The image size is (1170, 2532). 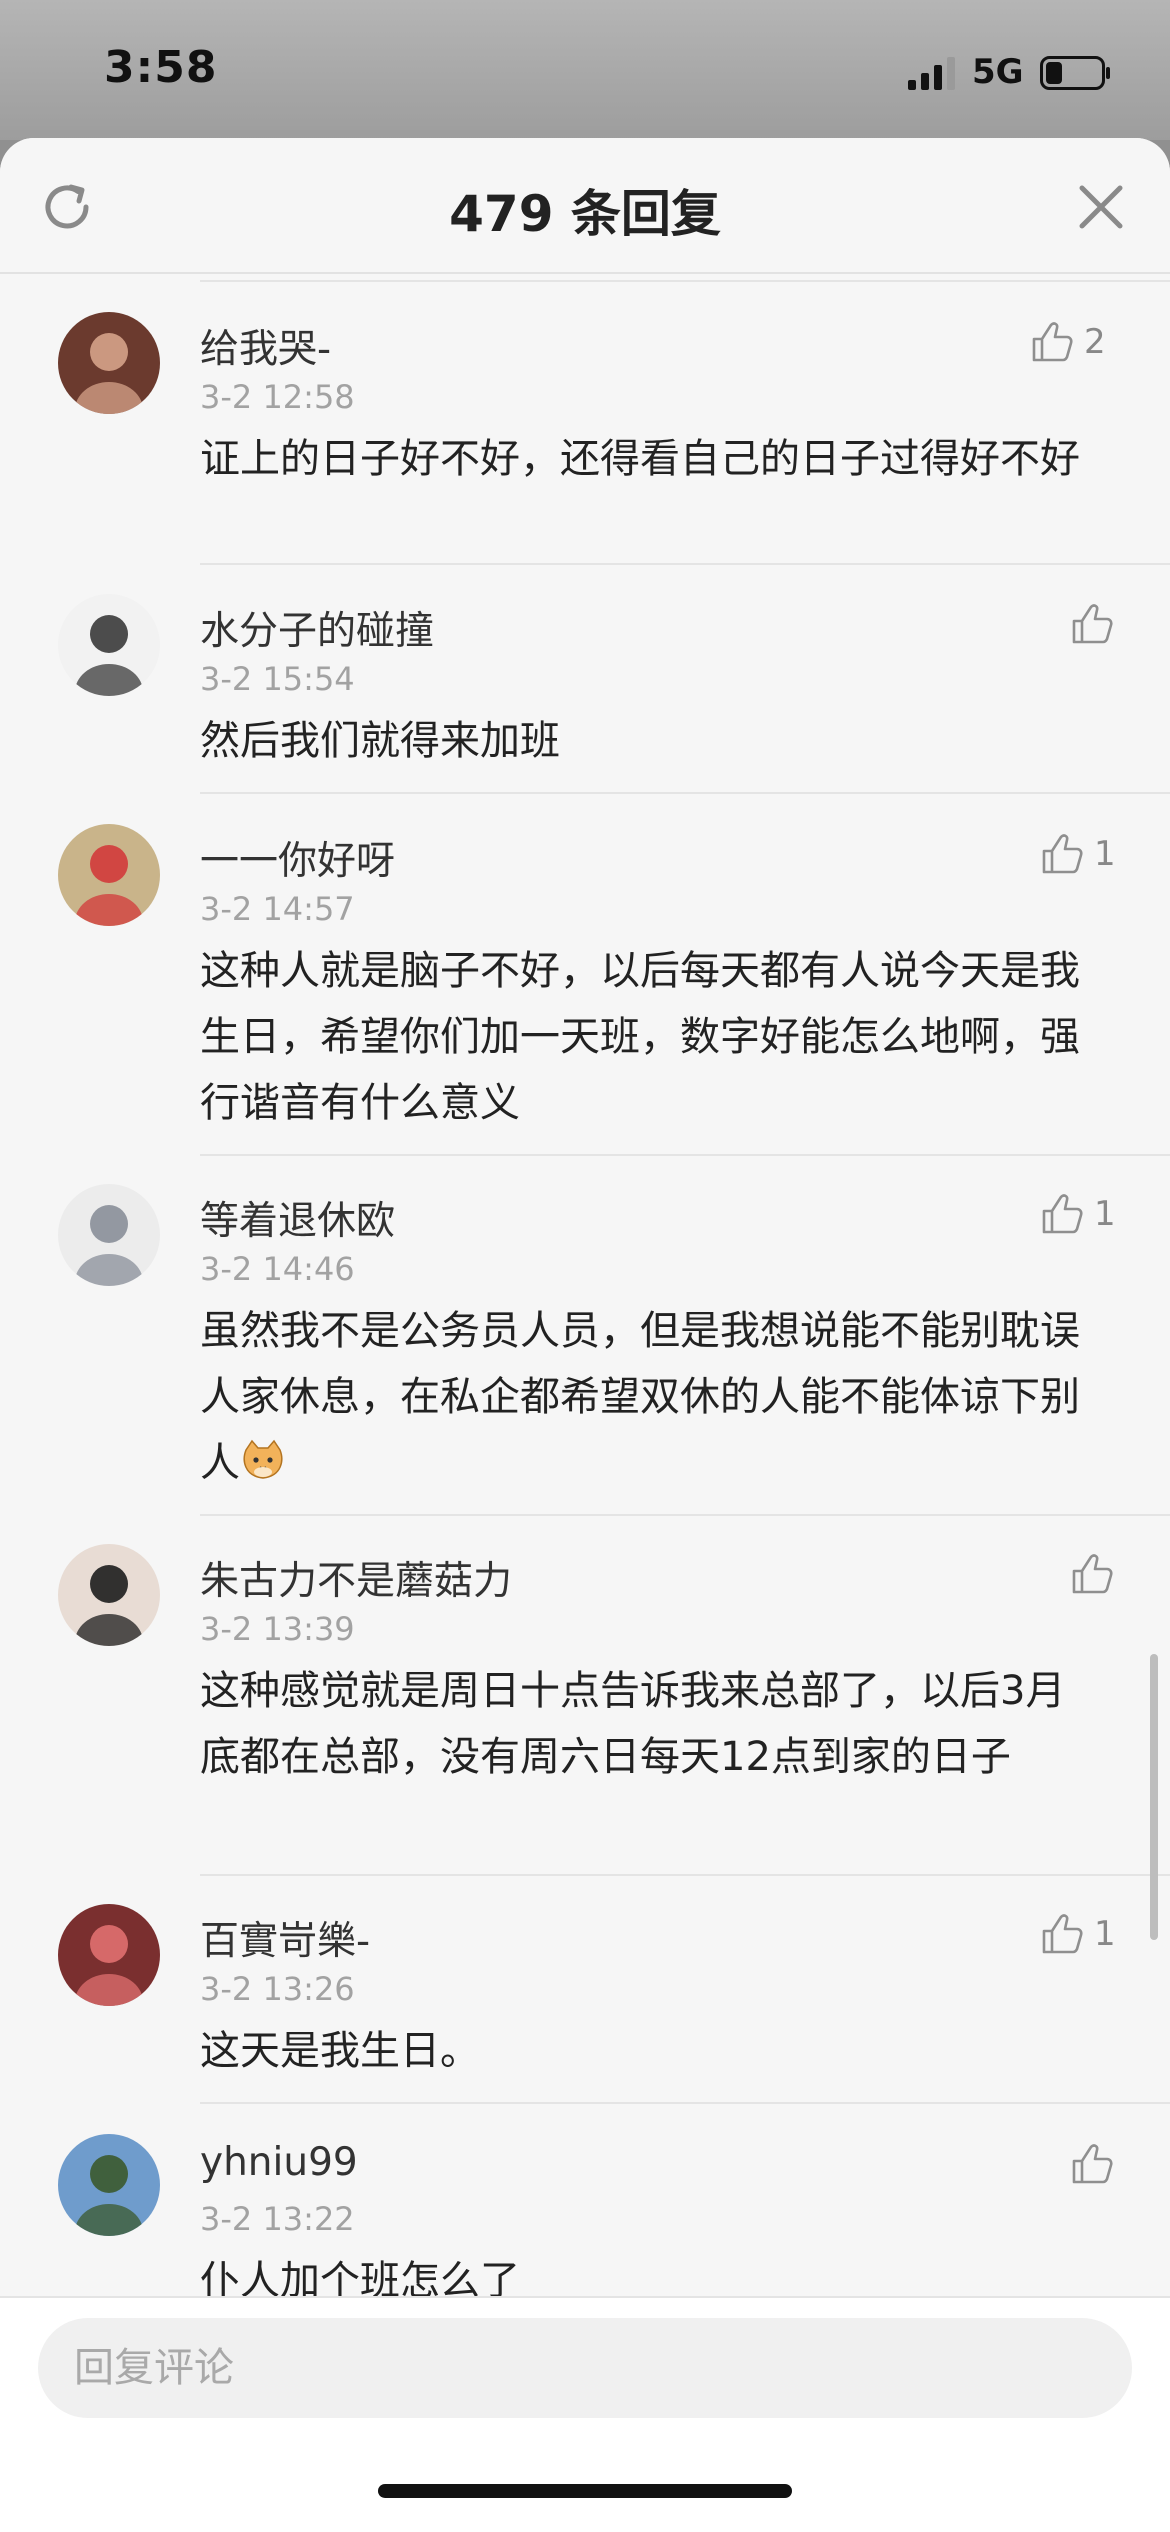 I want to click on comment-text-content: 这天是我生日。, so click(x=340, y=2051).